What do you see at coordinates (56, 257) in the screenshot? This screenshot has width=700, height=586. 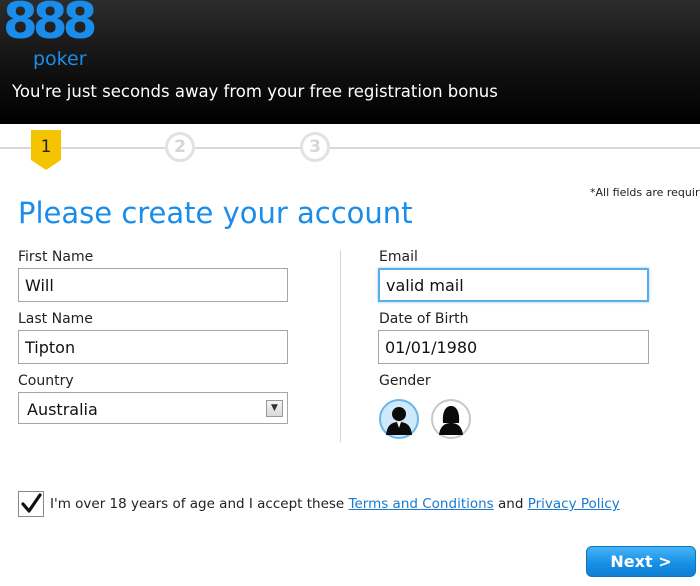 I see `first-name-label: First Name` at bounding box center [56, 257].